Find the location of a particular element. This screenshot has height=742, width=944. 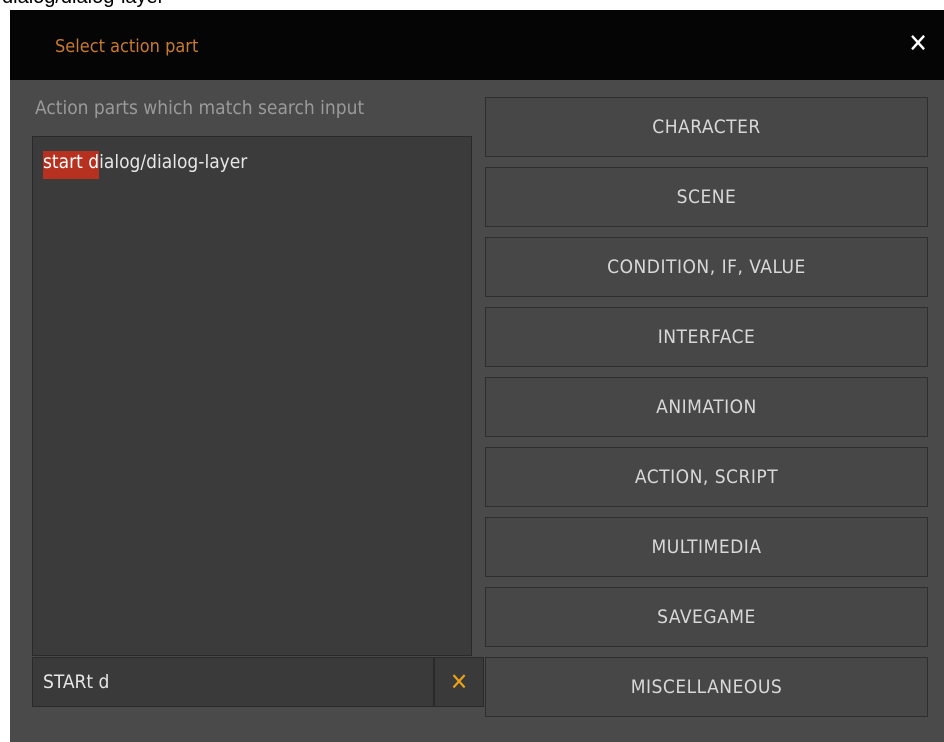

background-caption: dialog/dialog-layer is located at coordinates (472, 5).